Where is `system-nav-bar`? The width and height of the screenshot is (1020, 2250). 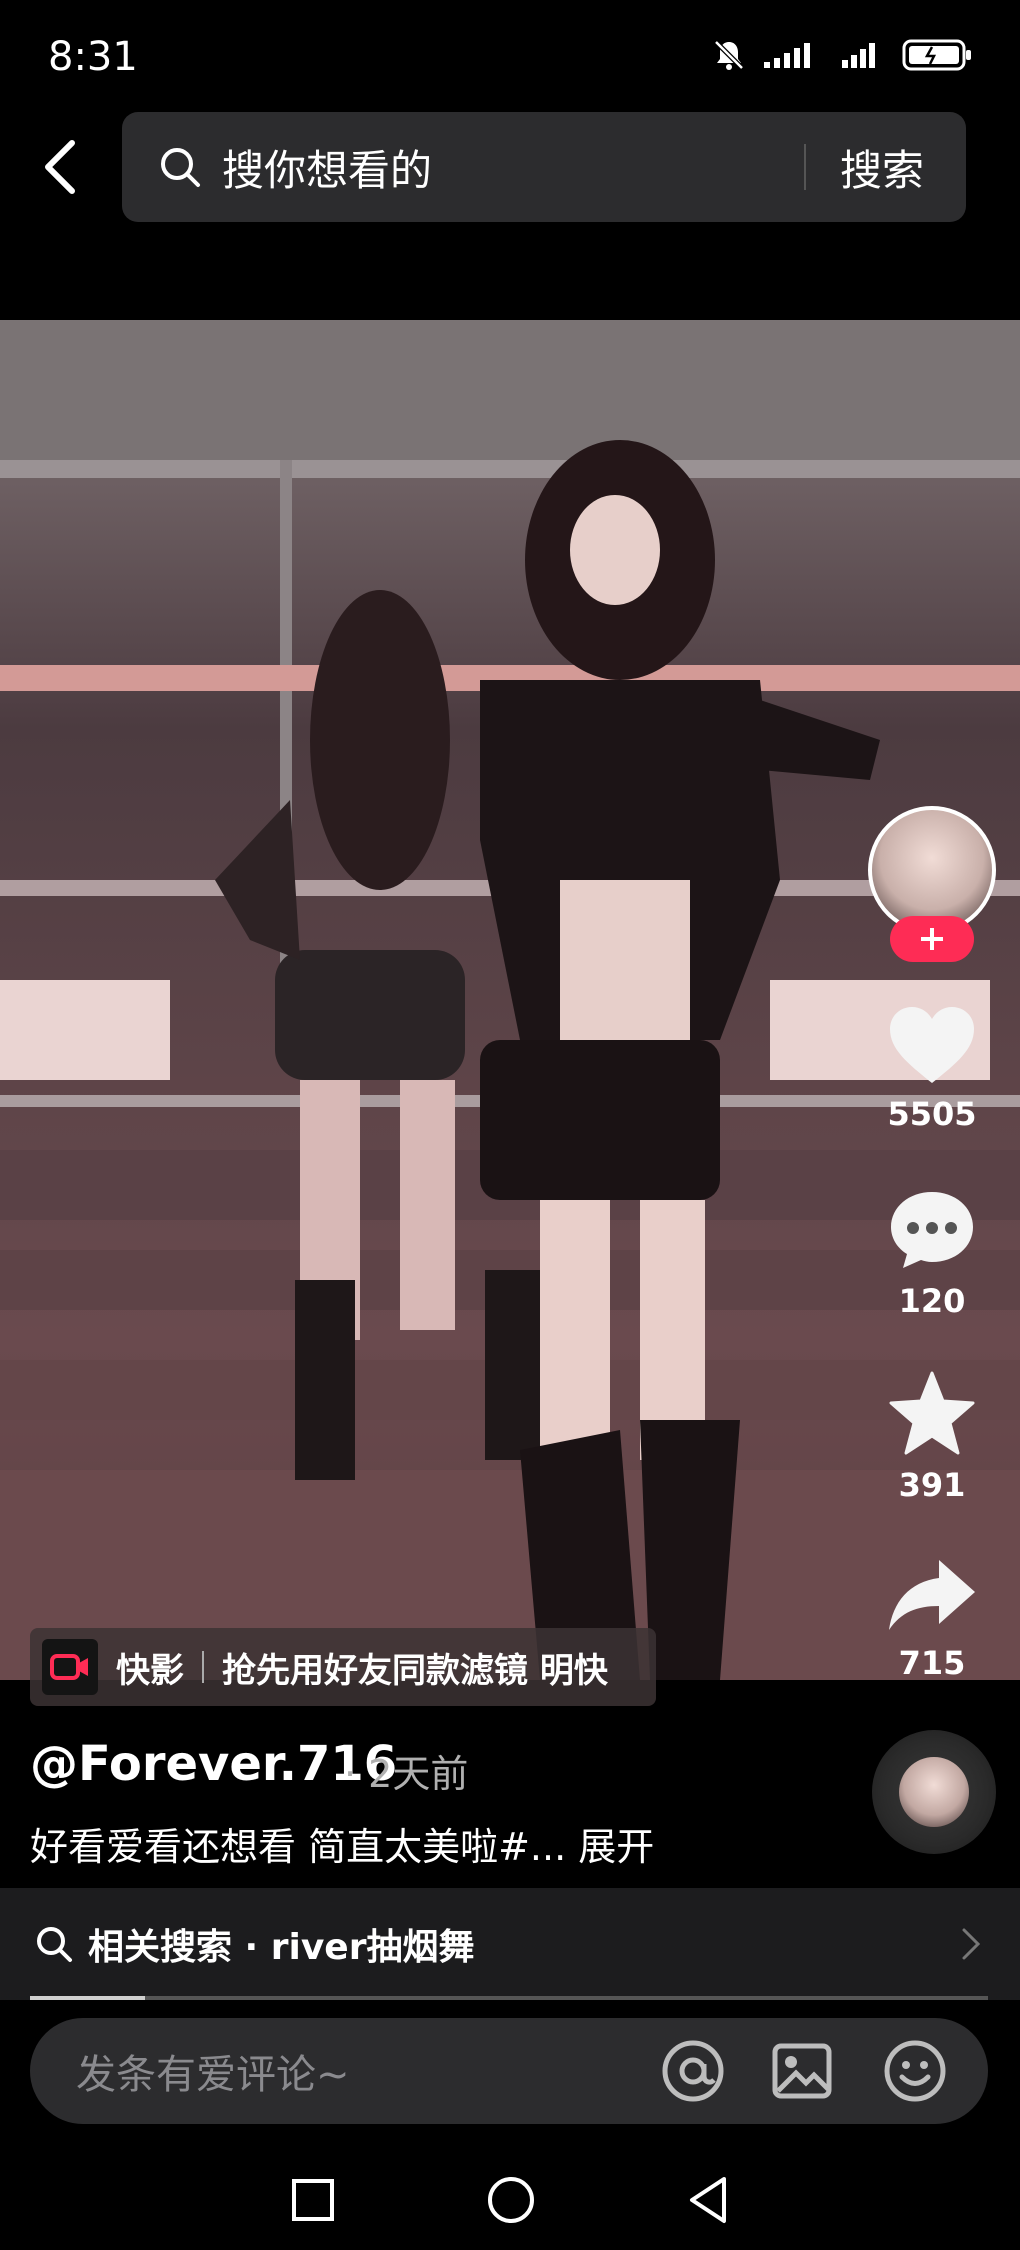
system-nav-bar is located at coordinates (510, 2200).